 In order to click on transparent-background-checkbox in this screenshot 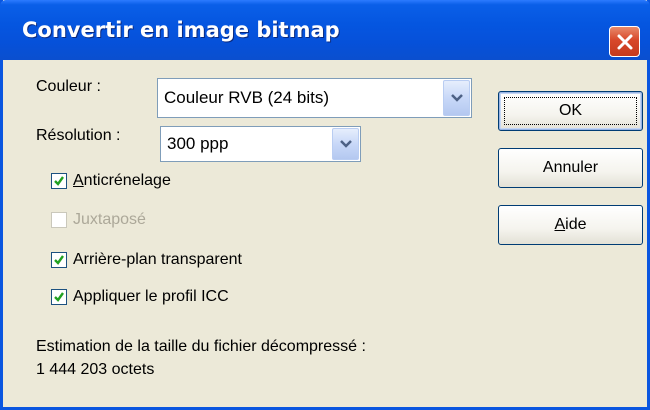, I will do `click(59, 260)`.